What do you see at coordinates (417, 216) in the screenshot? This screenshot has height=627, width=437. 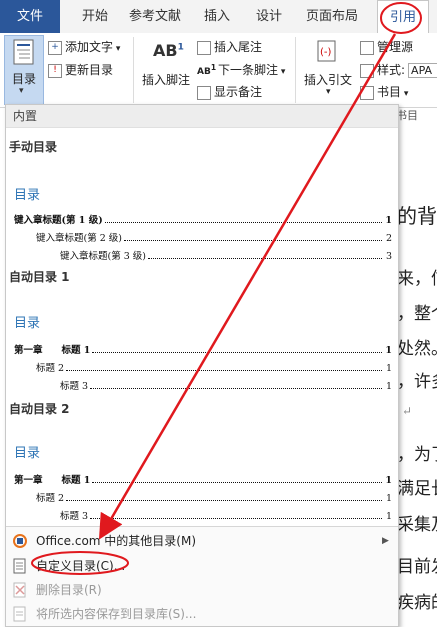 I see `doc-text: 的背` at bounding box center [417, 216].